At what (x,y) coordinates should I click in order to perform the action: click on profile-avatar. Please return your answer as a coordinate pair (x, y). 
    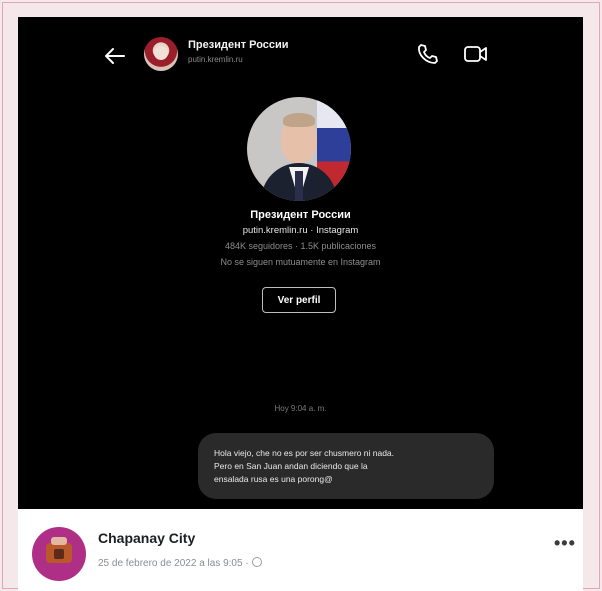
    Looking at the image, I should click on (299, 149).